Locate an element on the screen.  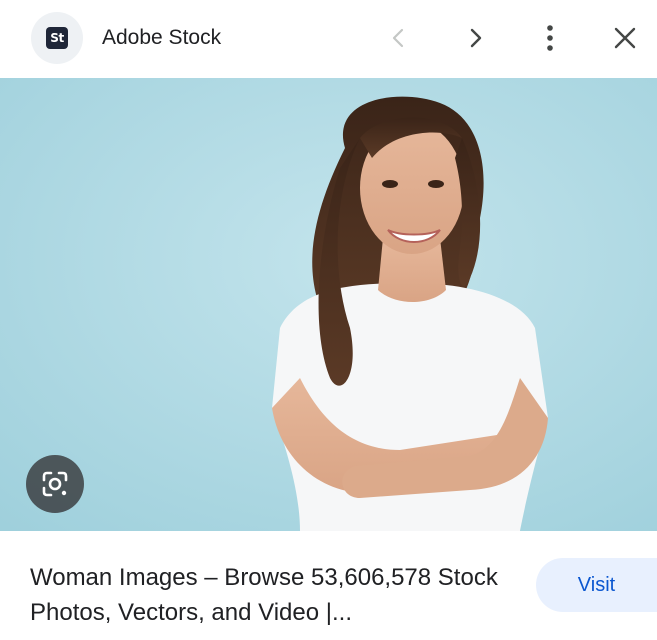
adobe-stock-logo: St is located at coordinates (57, 38).